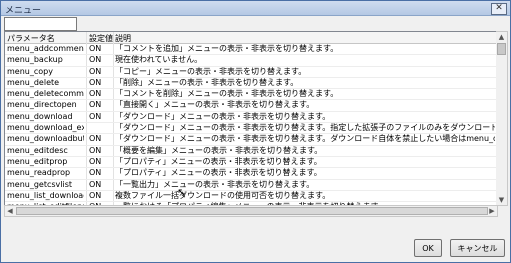 The image size is (511, 263). I want to click on param-desc-cell: 現在使われていません。, so click(159, 60).